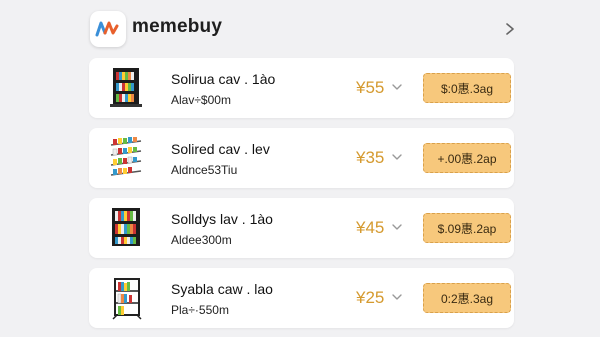 The image size is (600, 337). I want to click on coupon-button: $.09惠.2ap, so click(467, 228).